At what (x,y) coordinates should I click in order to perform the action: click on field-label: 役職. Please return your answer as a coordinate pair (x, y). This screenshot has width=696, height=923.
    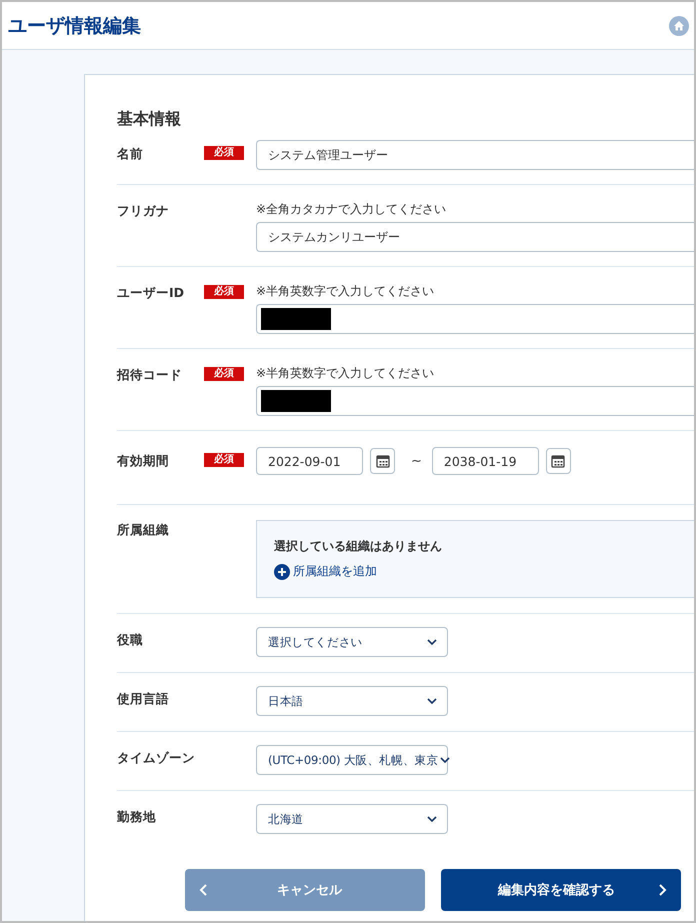
    Looking at the image, I should click on (130, 640).